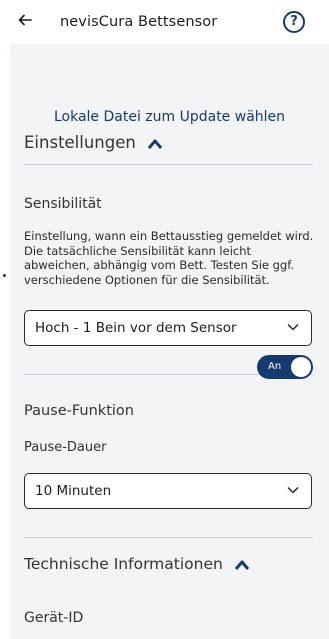 This screenshot has width=329, height=639. Describe the element at coordinates (123, 564) in the screenshot. I see `tech-info-heading: Technische Informationen` at that location.